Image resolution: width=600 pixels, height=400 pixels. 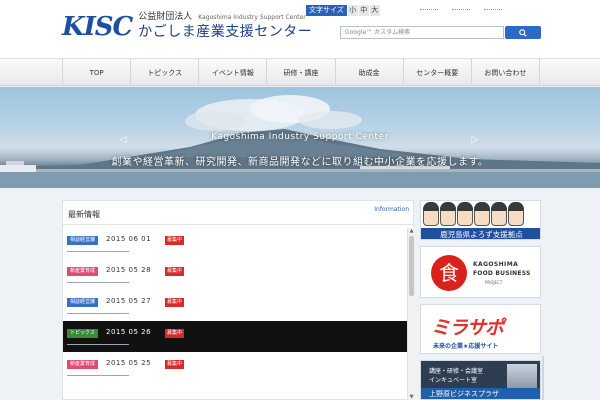 I want to click on food-business-banner: 食 KAGOSHIMA FOOD BUSINESS PROJECT, so click(x=480, y=272).